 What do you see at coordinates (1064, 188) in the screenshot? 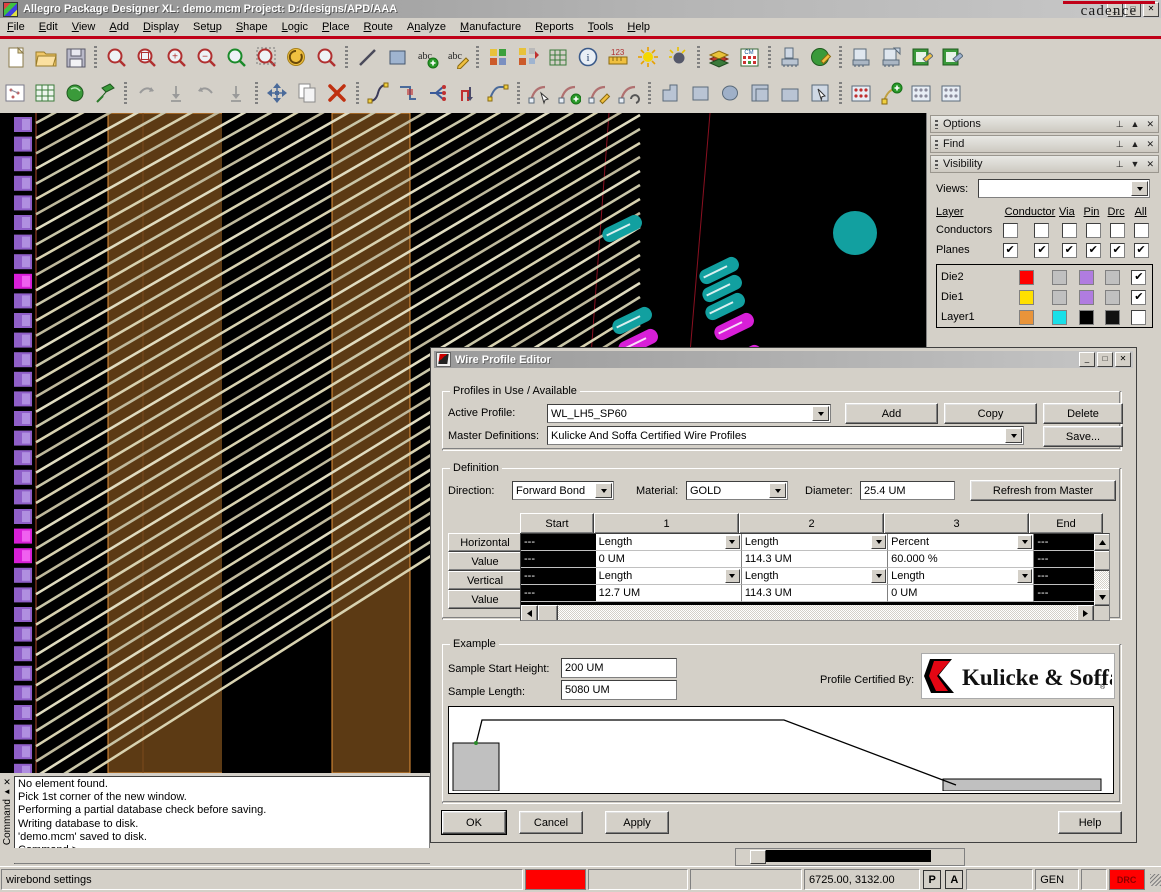
I see `views-select` at bounding box center [1064, 188].